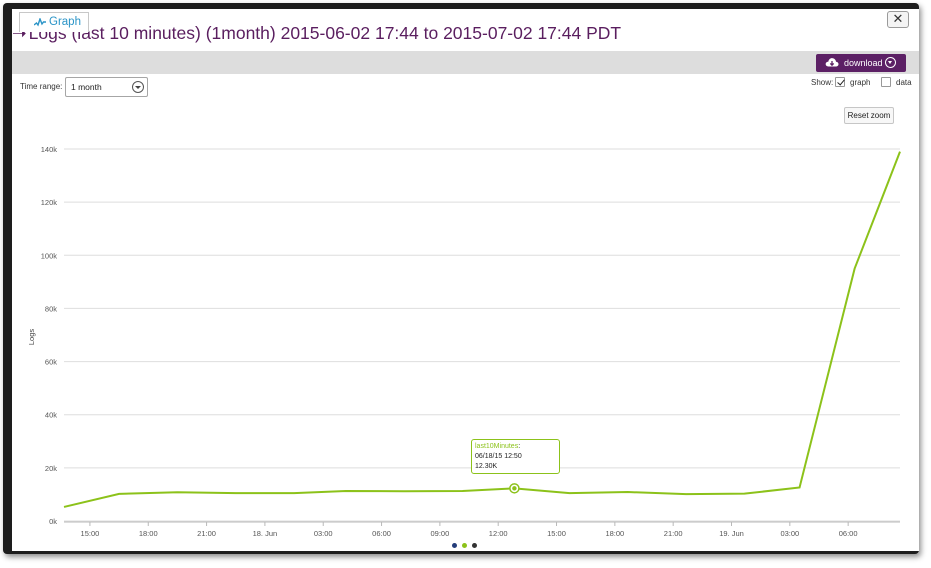  What do you see at coordinates (51, 415) in the screenshot?
I see `y-tick-label: 40k` at bounding box center [51, 415].